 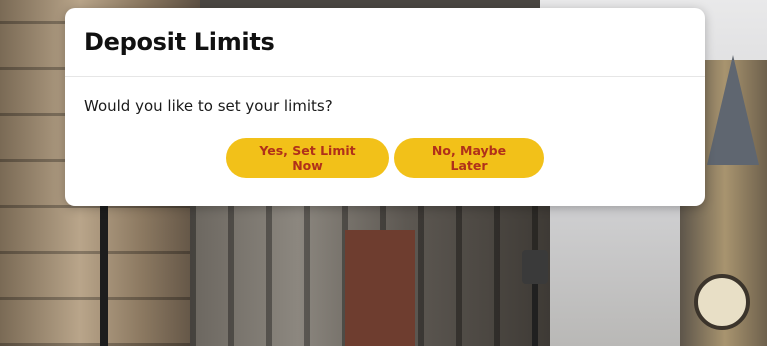 I want to click on maybe-later-button: No, Maybe Later, so click(x=469, y=158).